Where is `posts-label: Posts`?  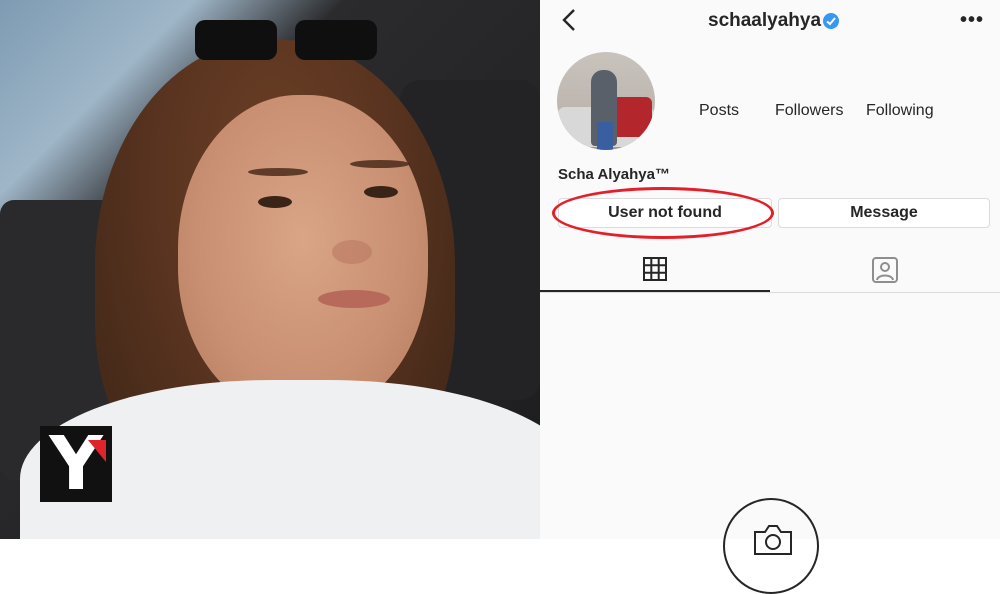
posts-label: Posts is located at coordinates (719, 111).